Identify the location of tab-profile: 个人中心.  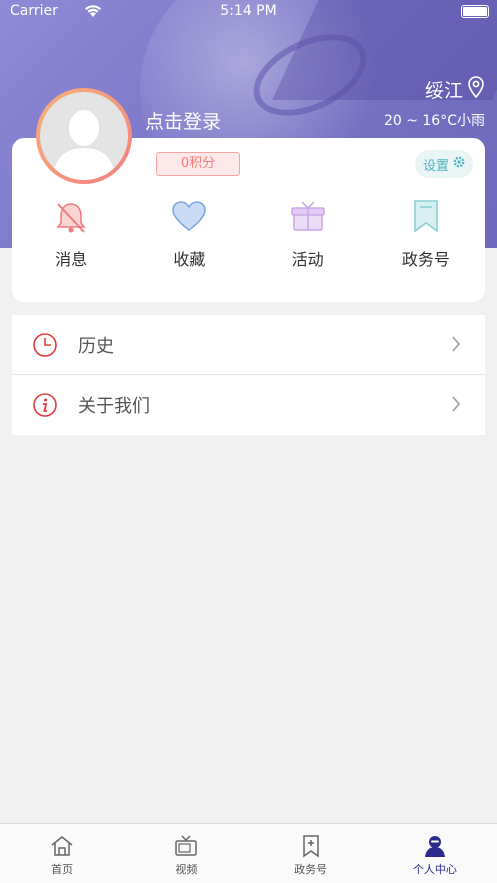
(435, 853).